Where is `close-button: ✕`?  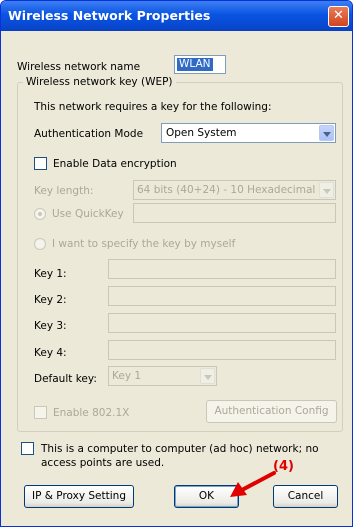 close-button: ✕ is located at coordinates (338, 16).